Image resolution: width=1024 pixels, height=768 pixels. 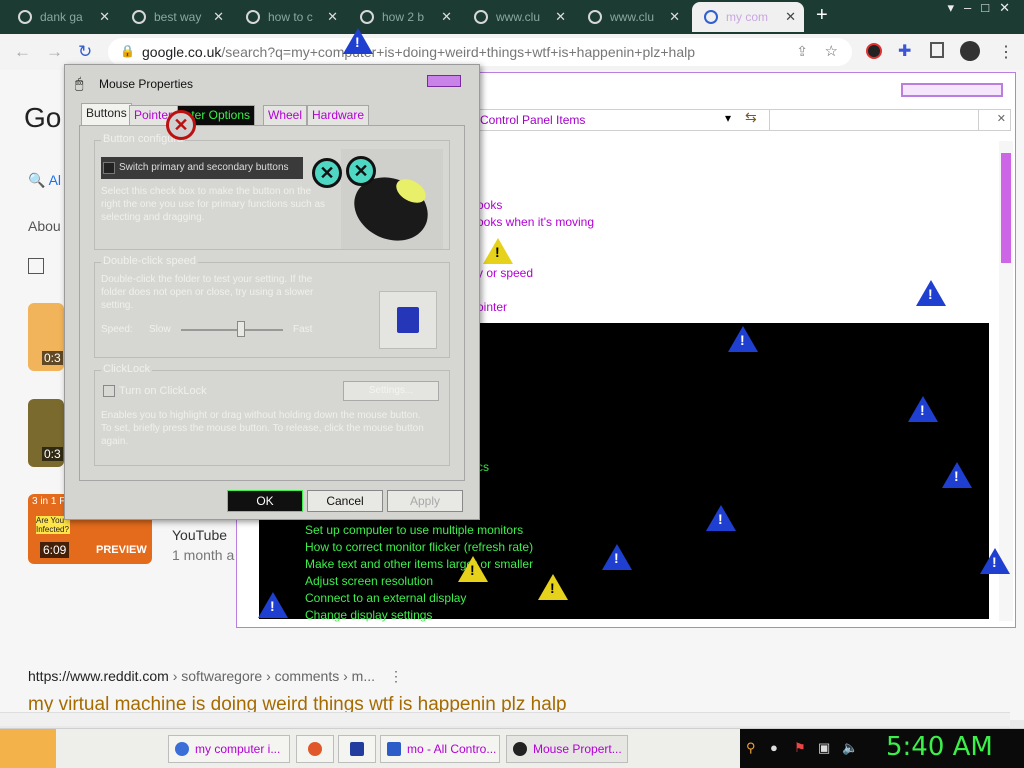 I want to click on extension-icon, so click(x=874, y=51).